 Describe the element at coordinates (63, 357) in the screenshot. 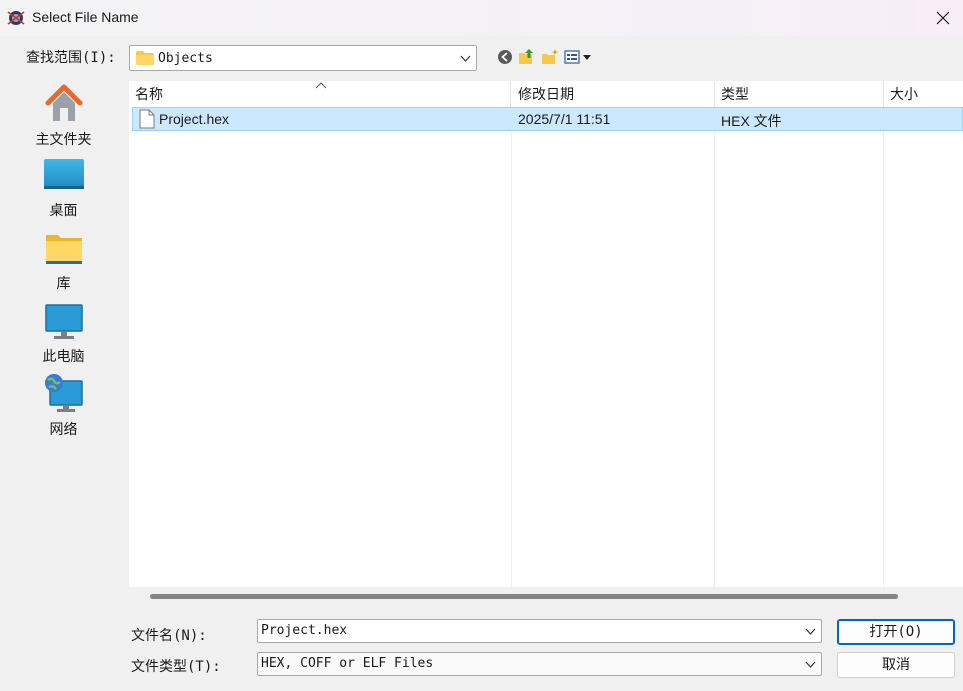

I see `place-label: 此电脑` at that location.